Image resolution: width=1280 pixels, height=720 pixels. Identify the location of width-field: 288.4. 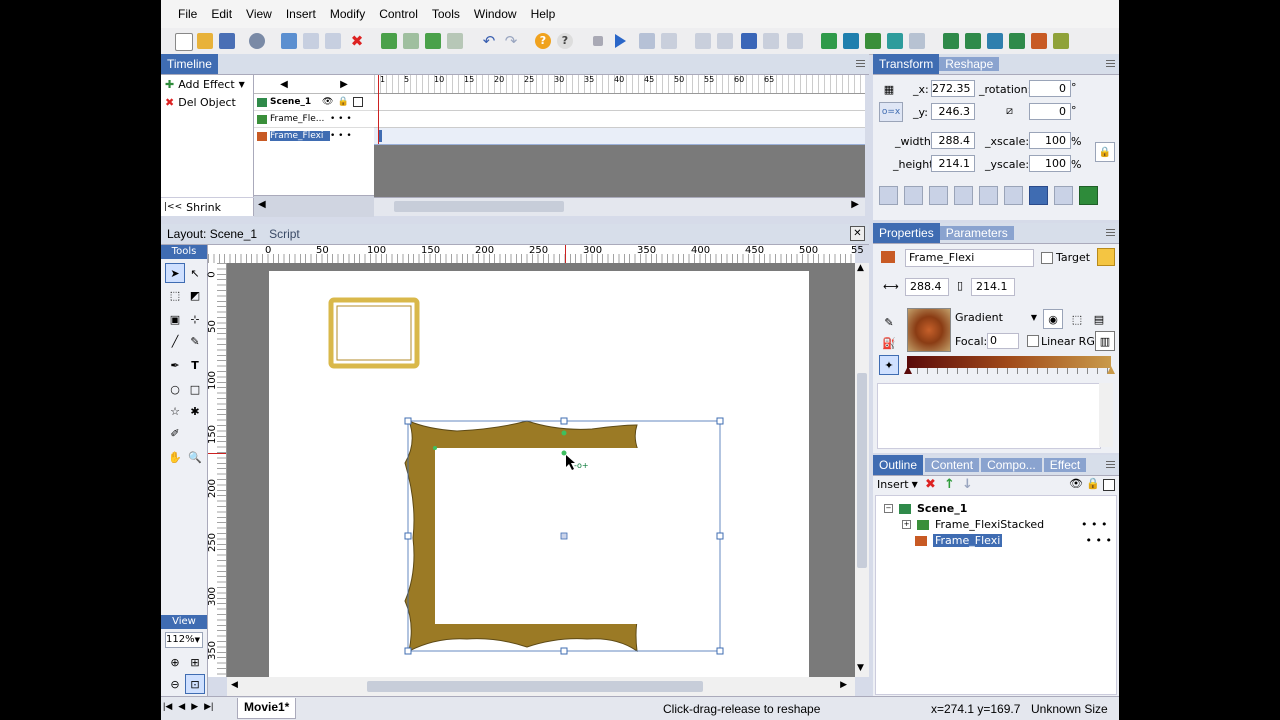
(953, 140).